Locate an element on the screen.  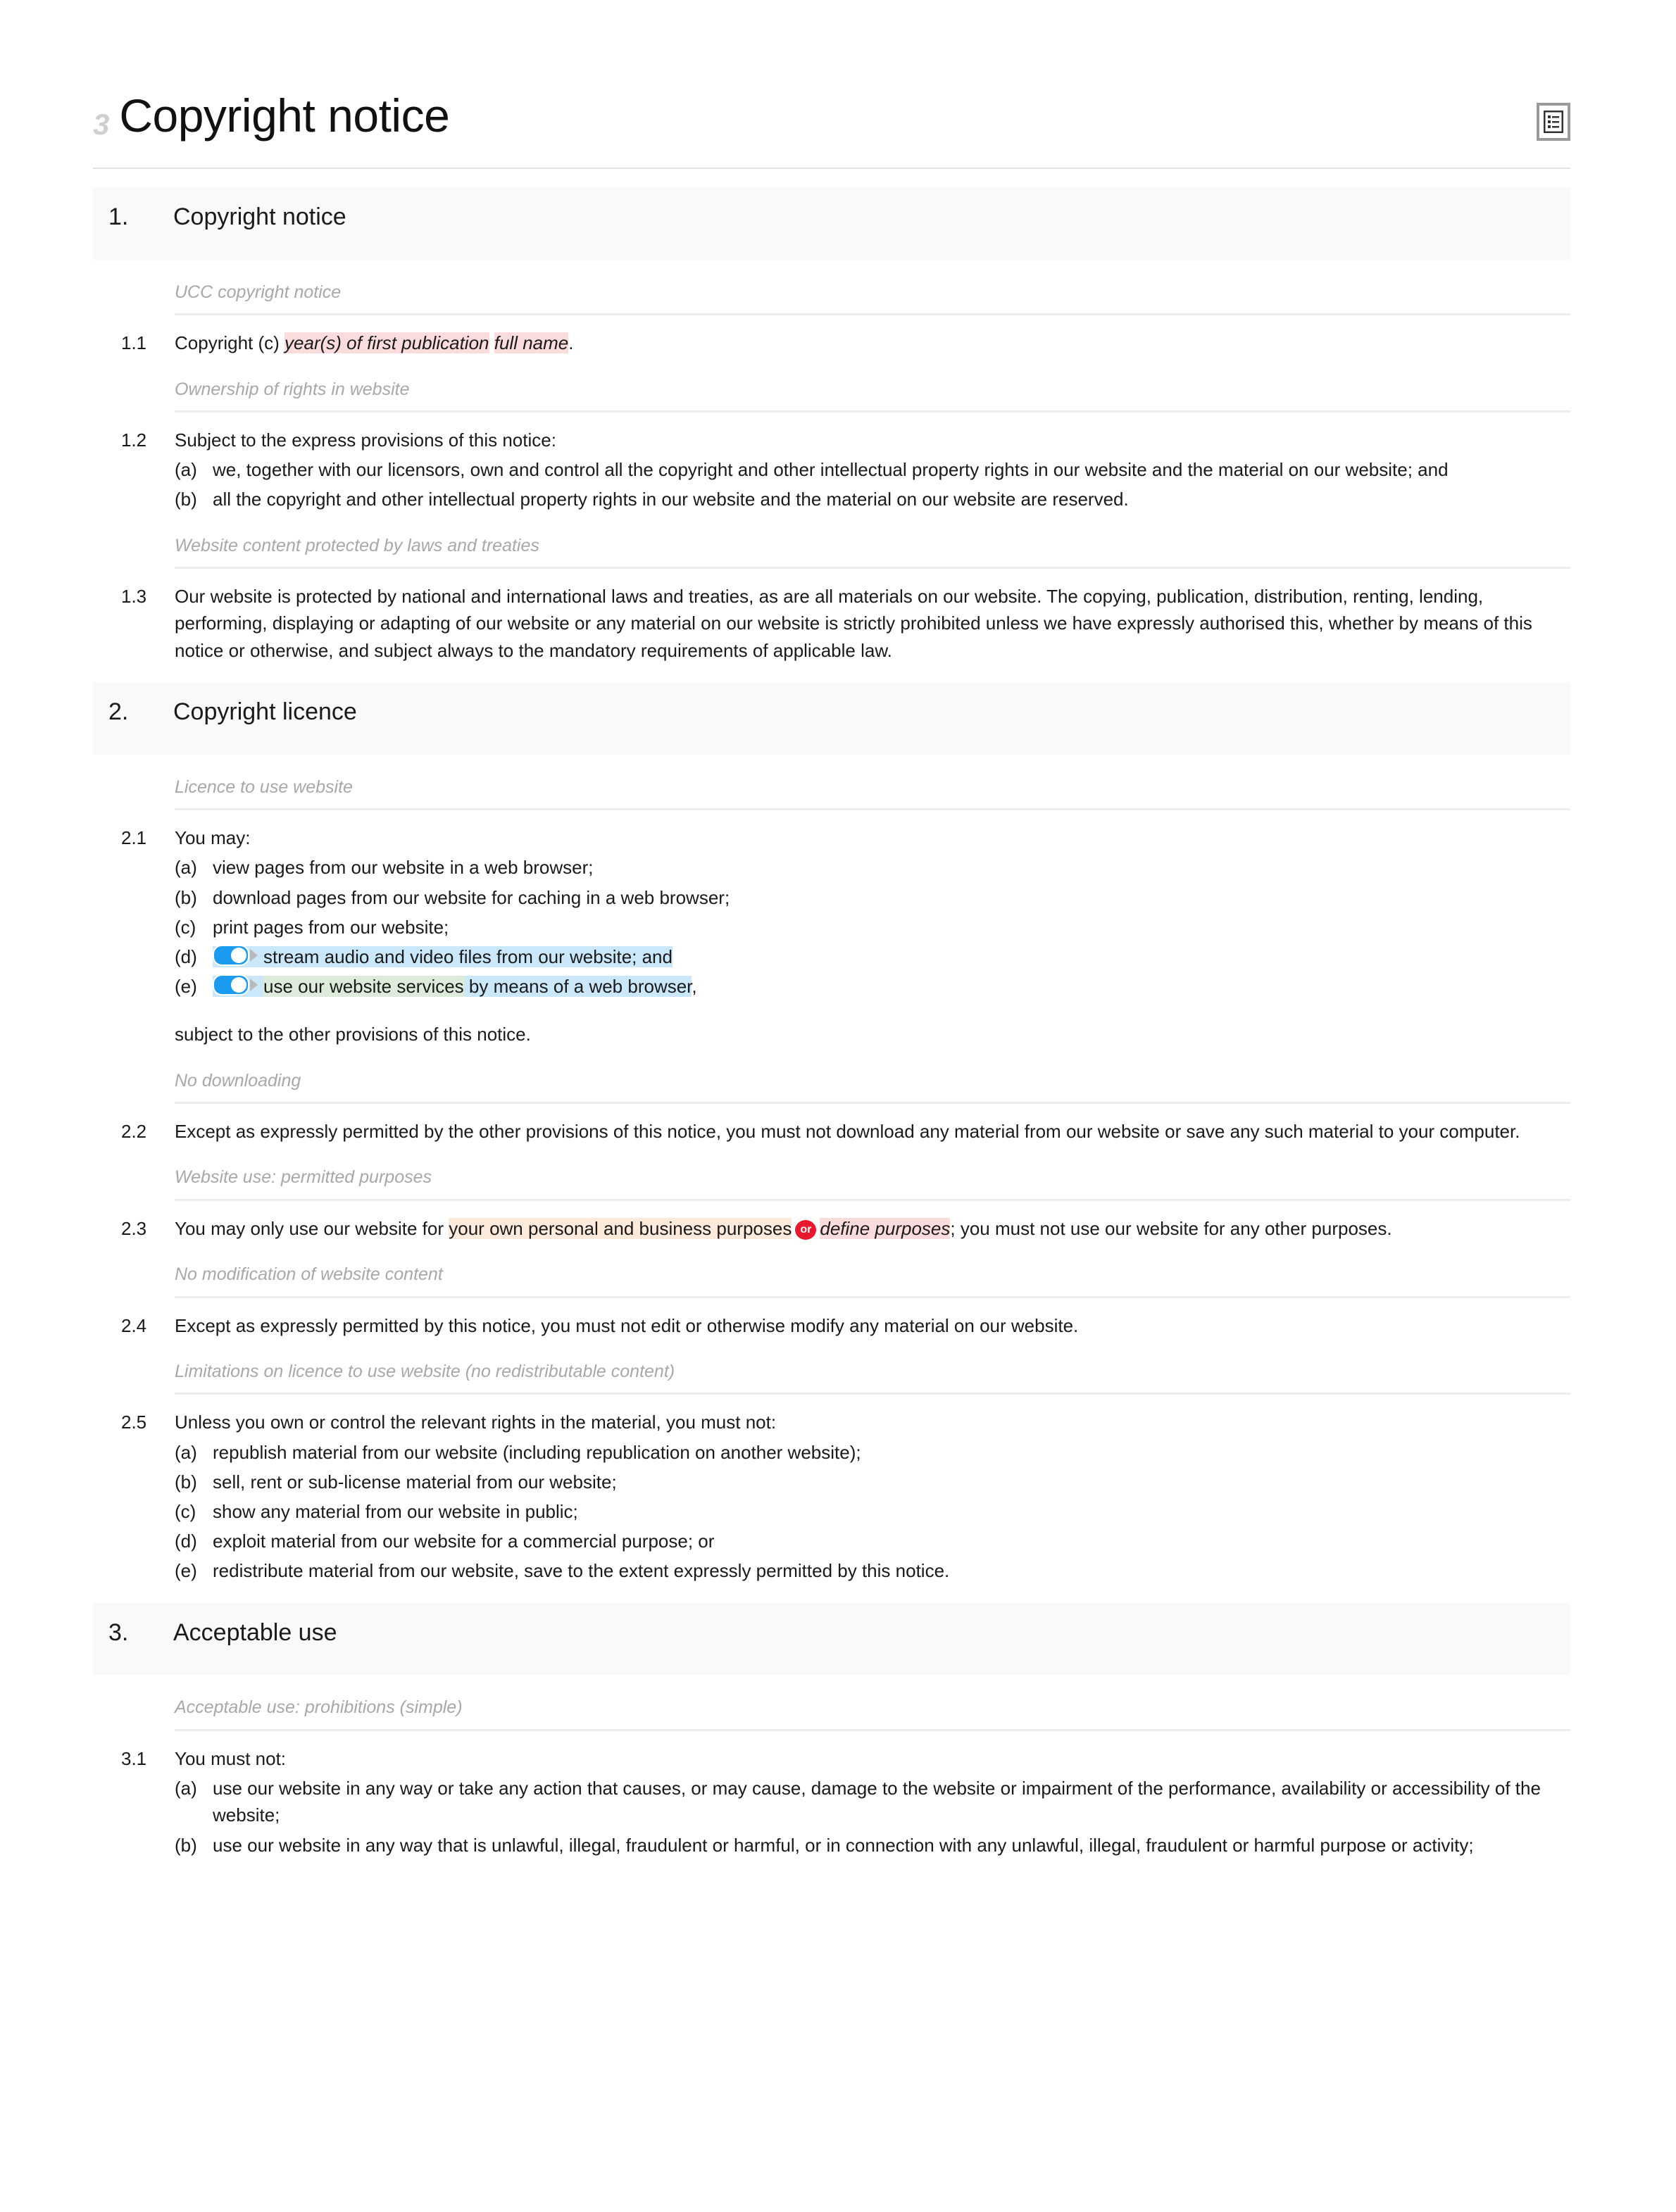
clause-number: 1.3 is located at coordinates (134, 597).